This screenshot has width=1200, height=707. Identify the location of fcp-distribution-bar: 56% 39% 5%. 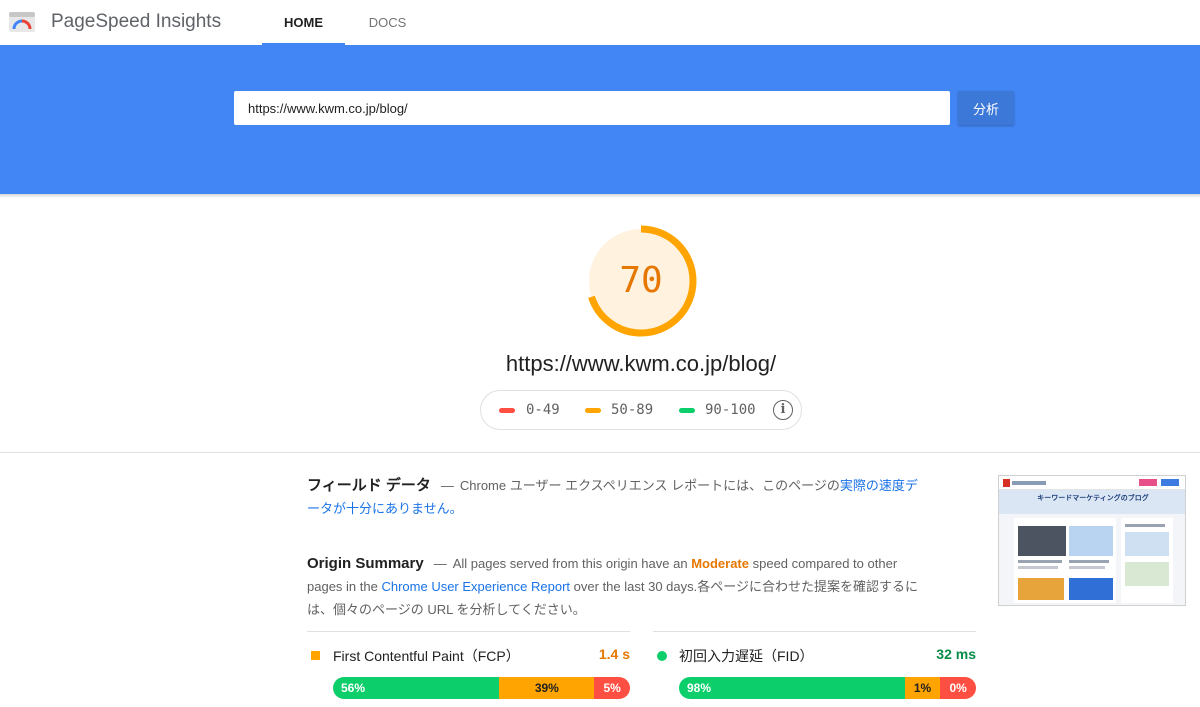
(481, 688).